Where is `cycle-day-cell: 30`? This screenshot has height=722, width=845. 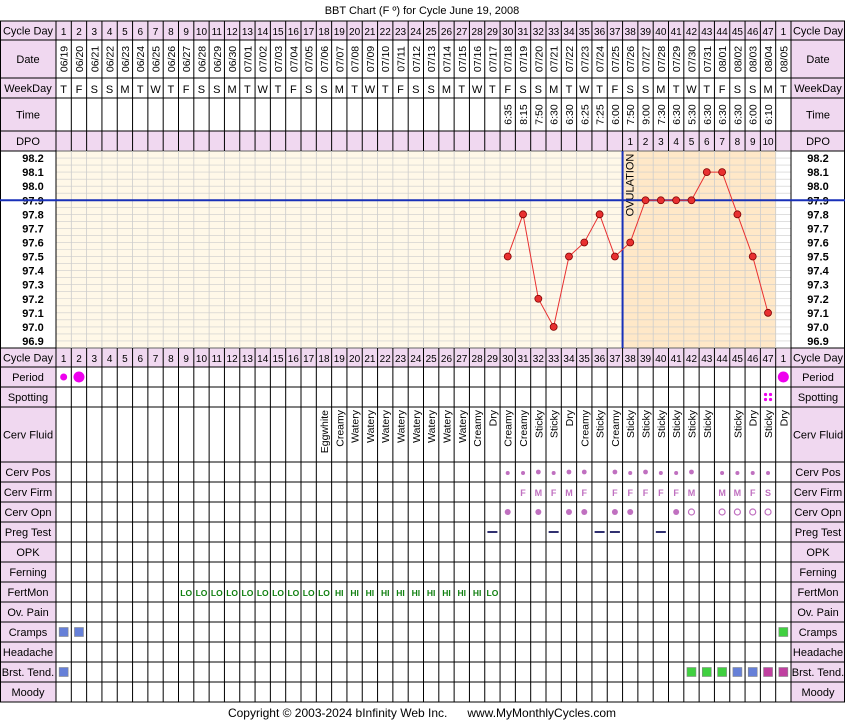 cycle-day-cell: 30 is located at coordinates (508, 359).